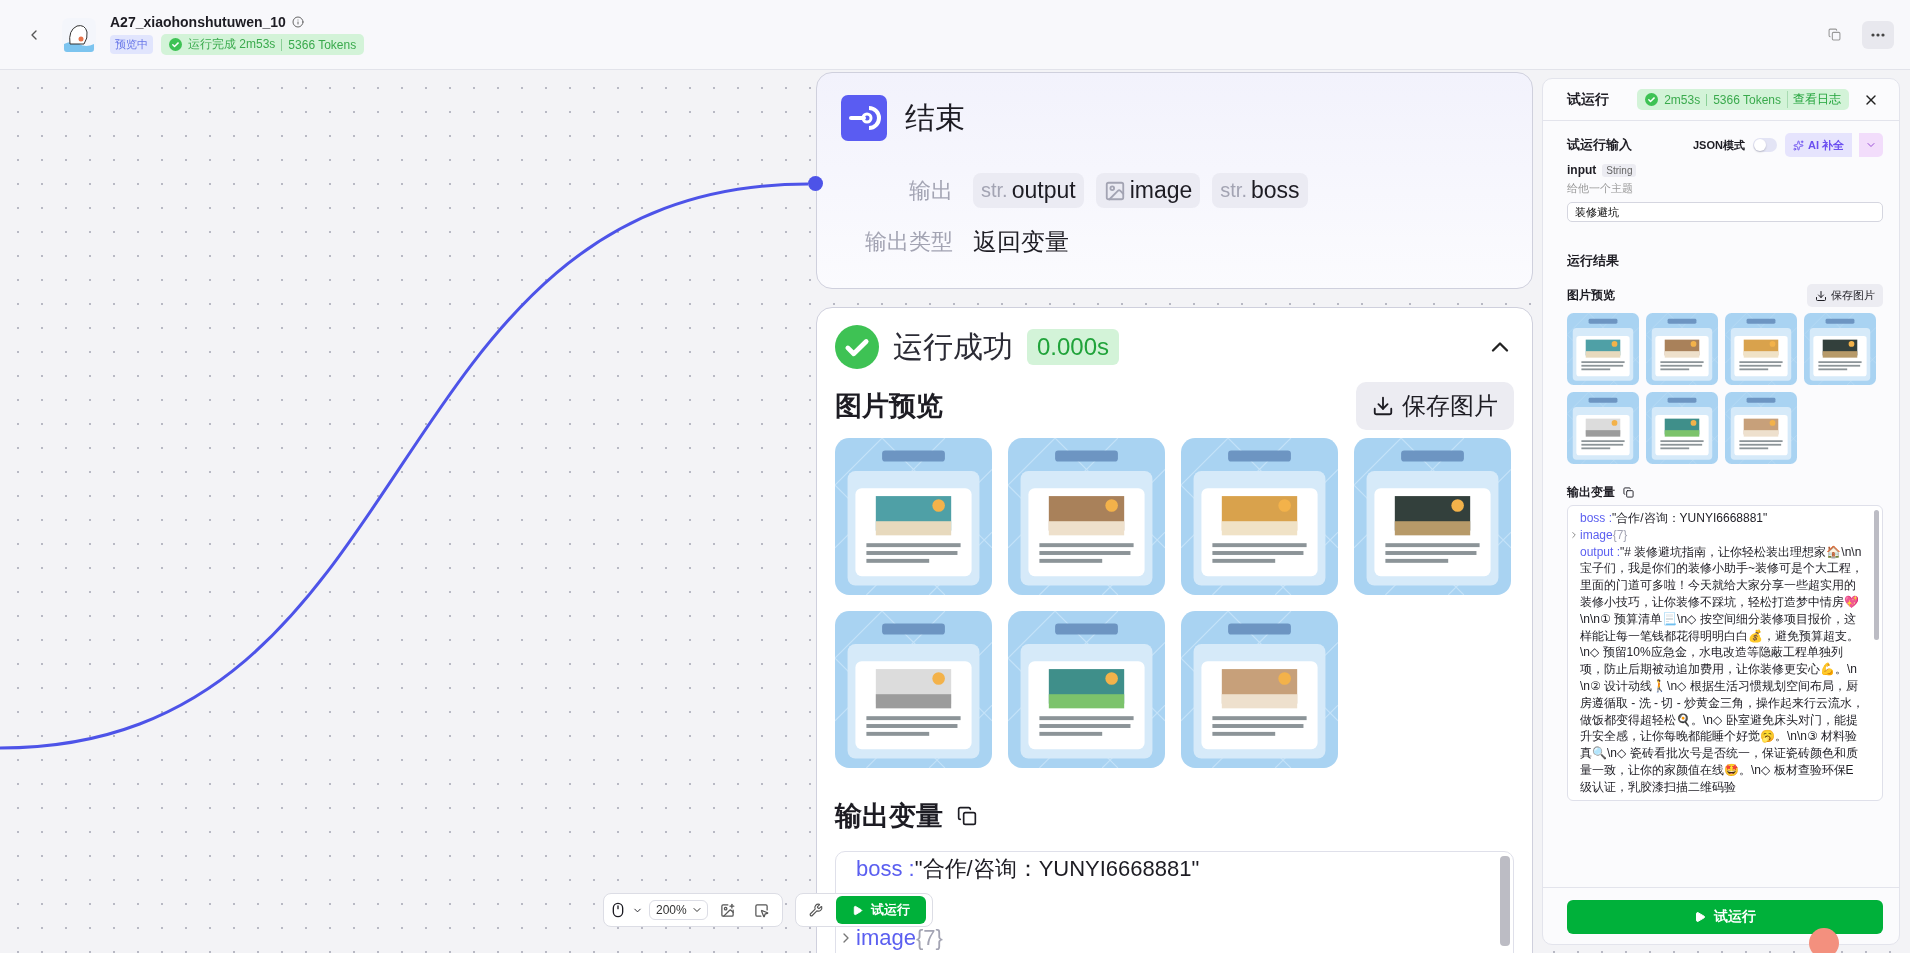  Describe the element at coordinates (1619, 170) in the screenshot. I see `type-tag: String` at that location.